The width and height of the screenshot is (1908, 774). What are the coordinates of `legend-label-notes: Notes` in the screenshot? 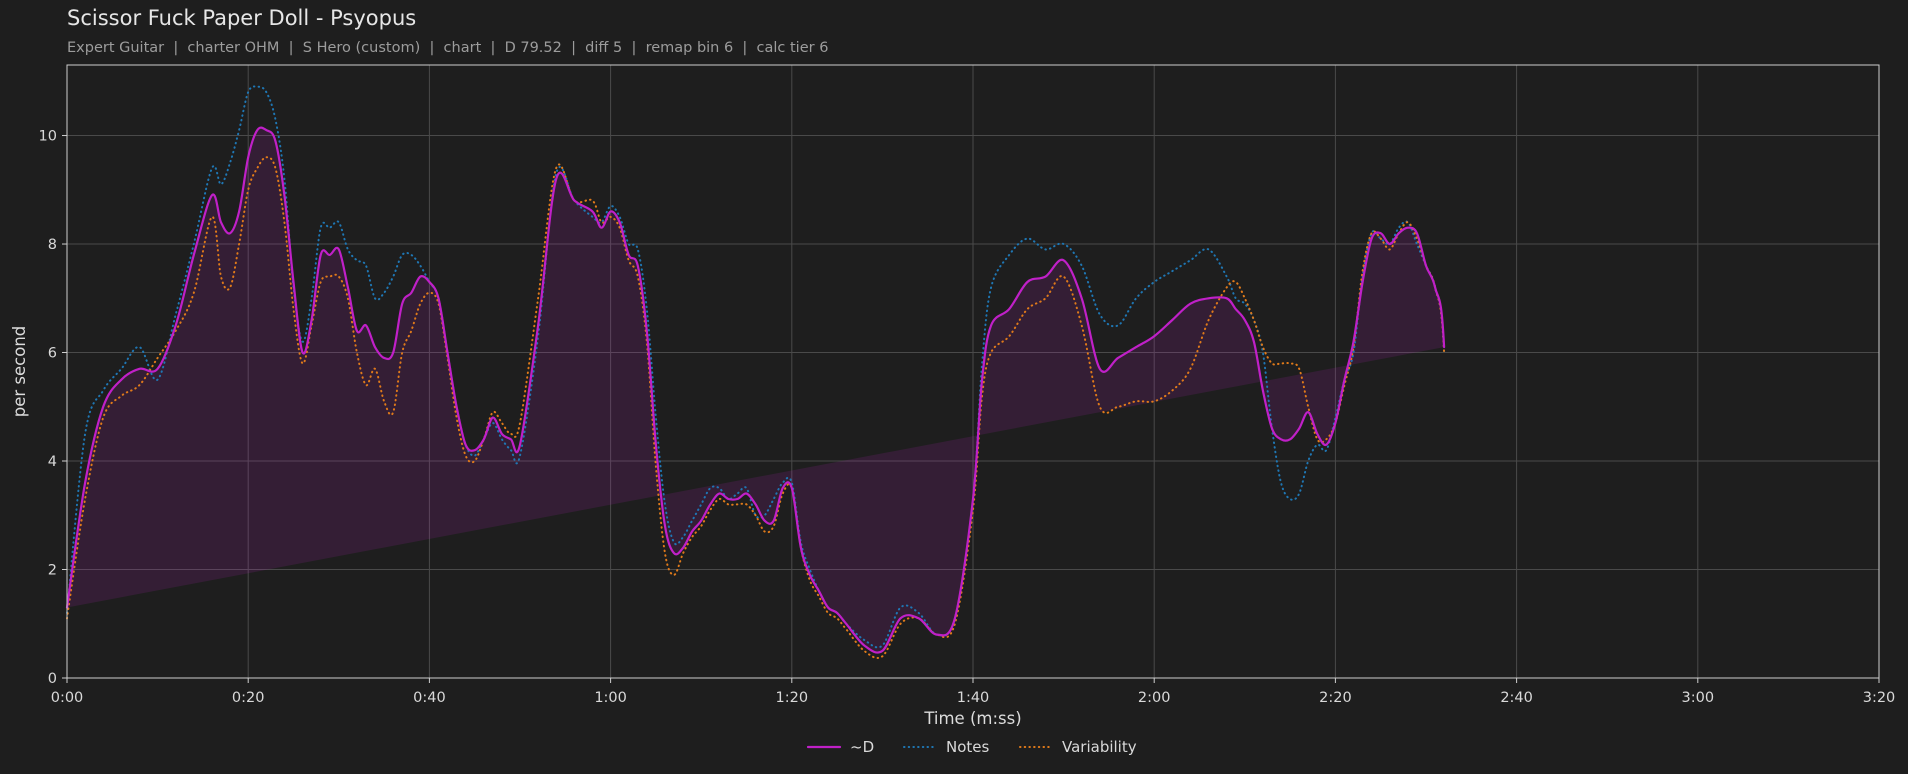 It's located at (968, 747).